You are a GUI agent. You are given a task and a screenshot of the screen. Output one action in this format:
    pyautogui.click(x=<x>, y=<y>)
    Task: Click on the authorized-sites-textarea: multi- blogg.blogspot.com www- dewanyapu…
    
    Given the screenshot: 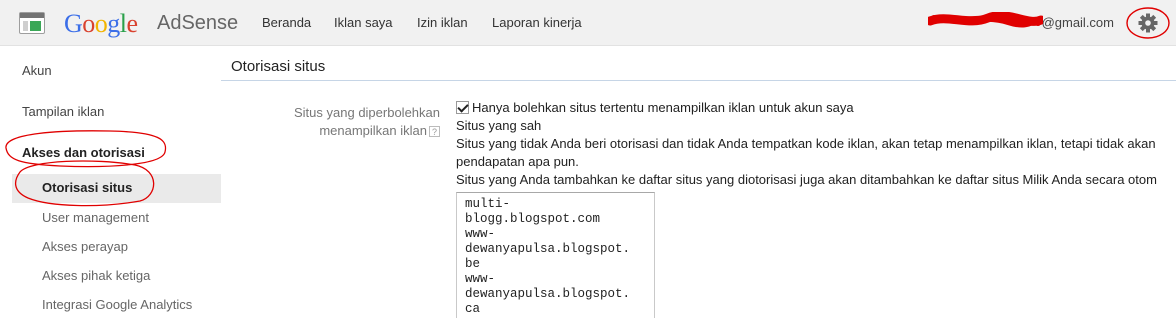 What is the action you would take?
    pyautogui.click(x=555, y=255)
    